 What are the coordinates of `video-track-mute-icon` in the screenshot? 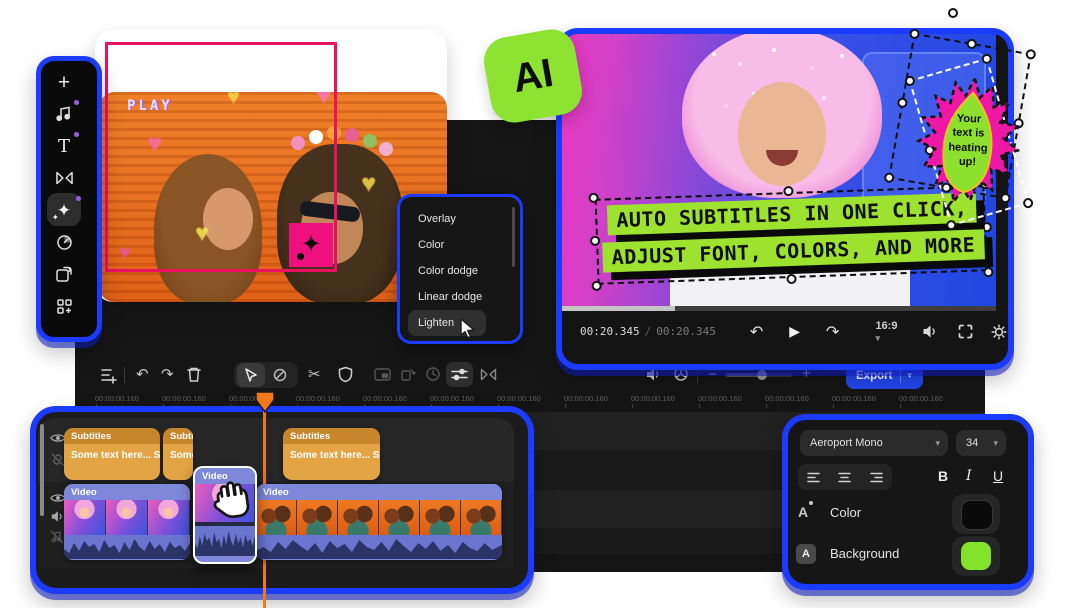 It's located at (57, 537).